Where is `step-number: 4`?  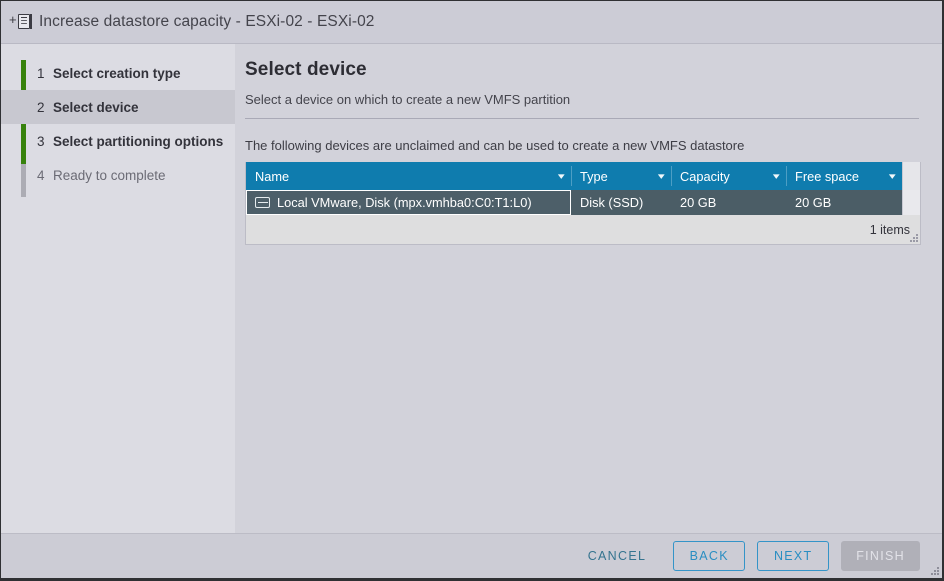
step-number: 4 is located at coordinates (41, 175).